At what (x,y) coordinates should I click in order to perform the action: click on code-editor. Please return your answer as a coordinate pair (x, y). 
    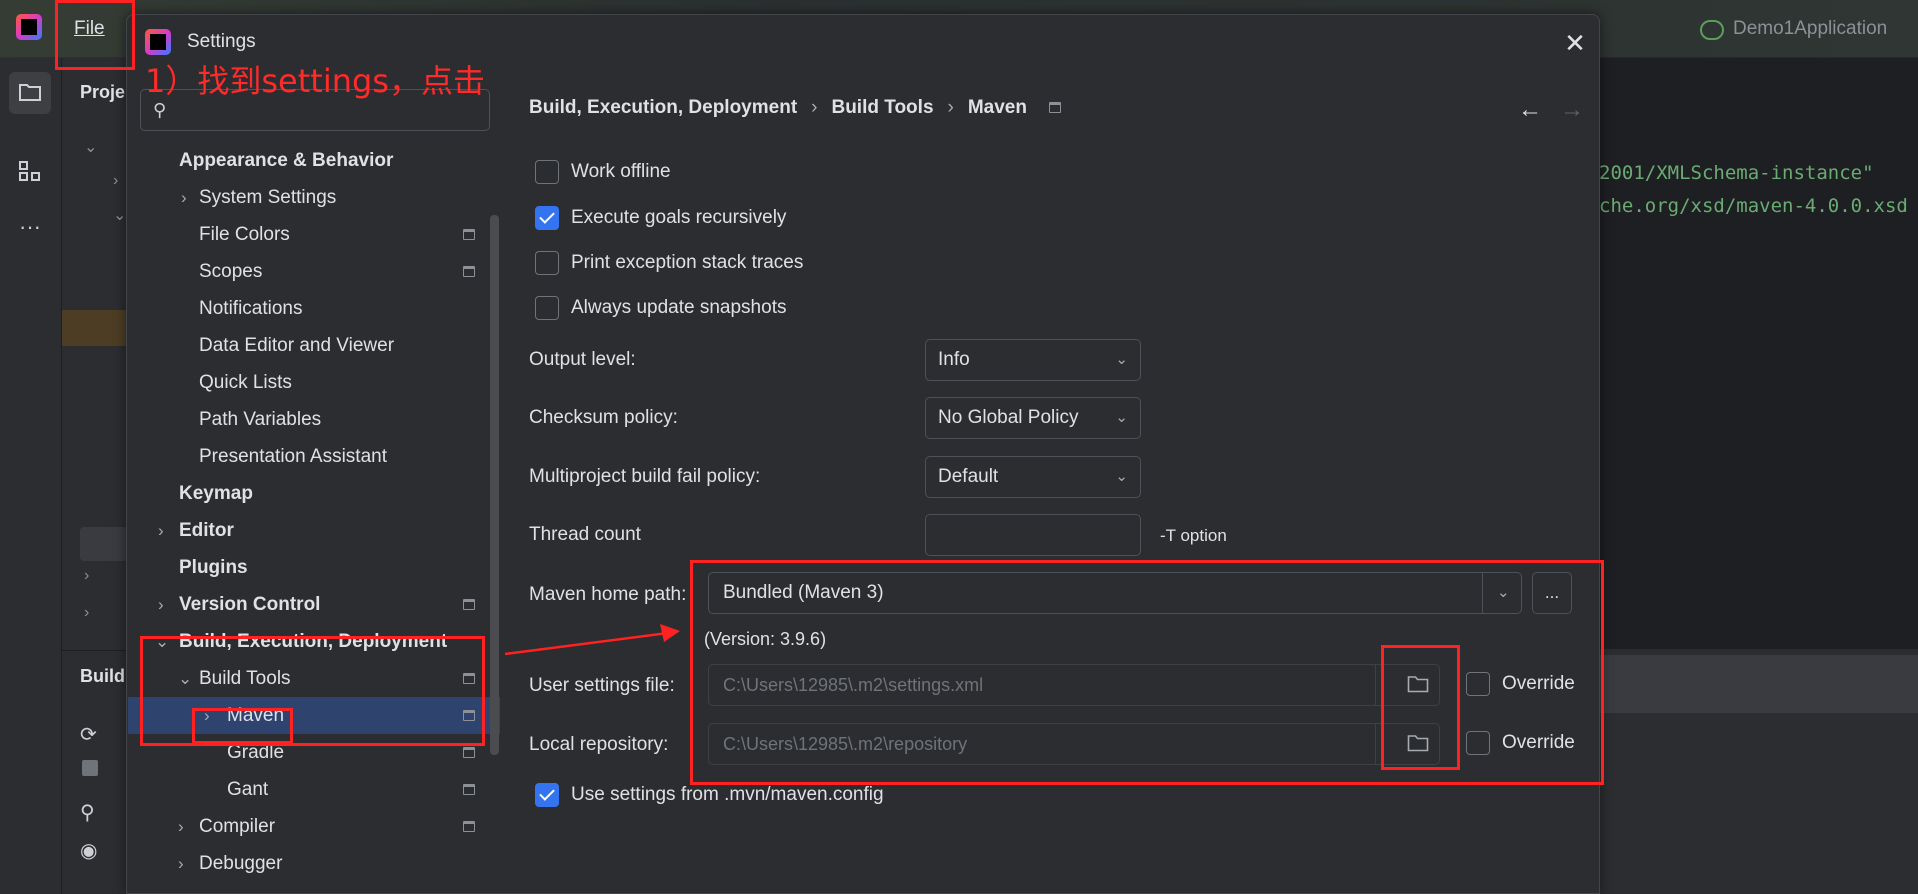
    Looking at the image, I should click on (1758, 353).